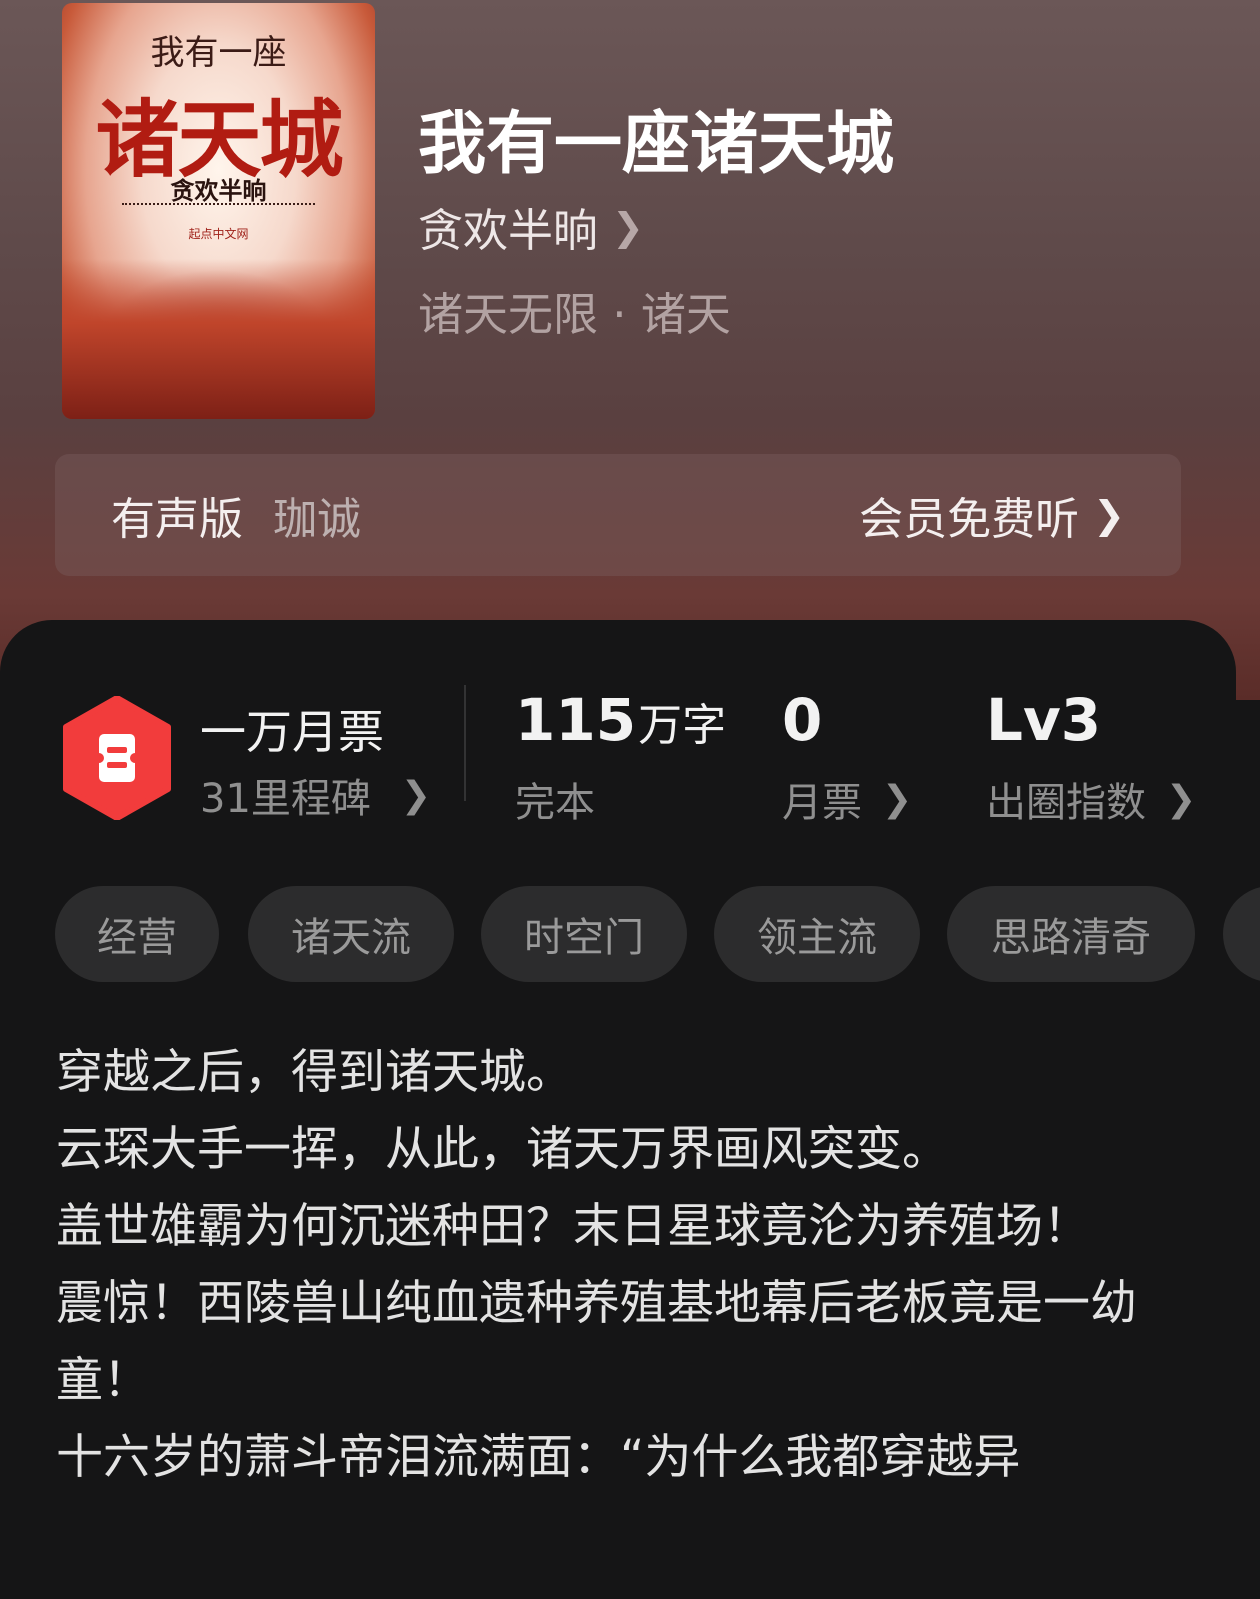  I want to click on audio-version-bar: 有声版 珈诚 会员免费听 ❯, so click(618, 515).